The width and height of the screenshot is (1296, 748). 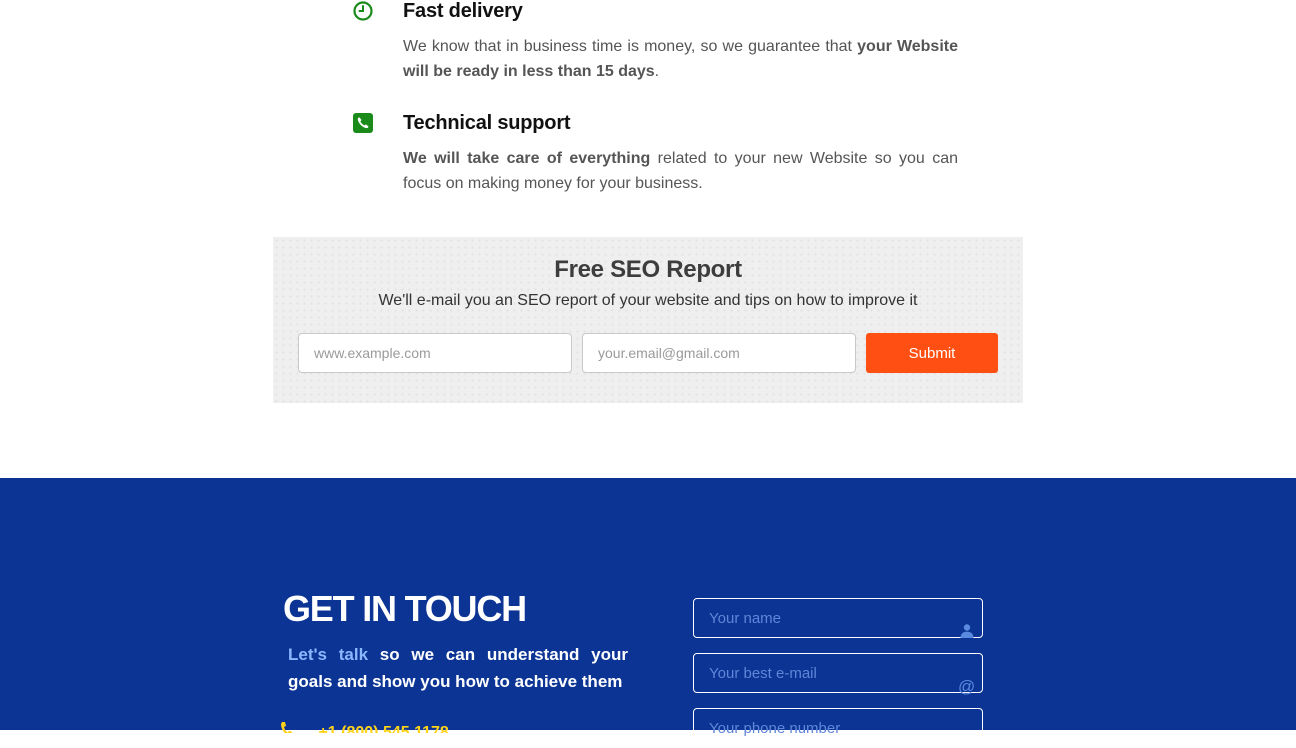 I want to click on at-icon: @, so click(x=966, y=688).